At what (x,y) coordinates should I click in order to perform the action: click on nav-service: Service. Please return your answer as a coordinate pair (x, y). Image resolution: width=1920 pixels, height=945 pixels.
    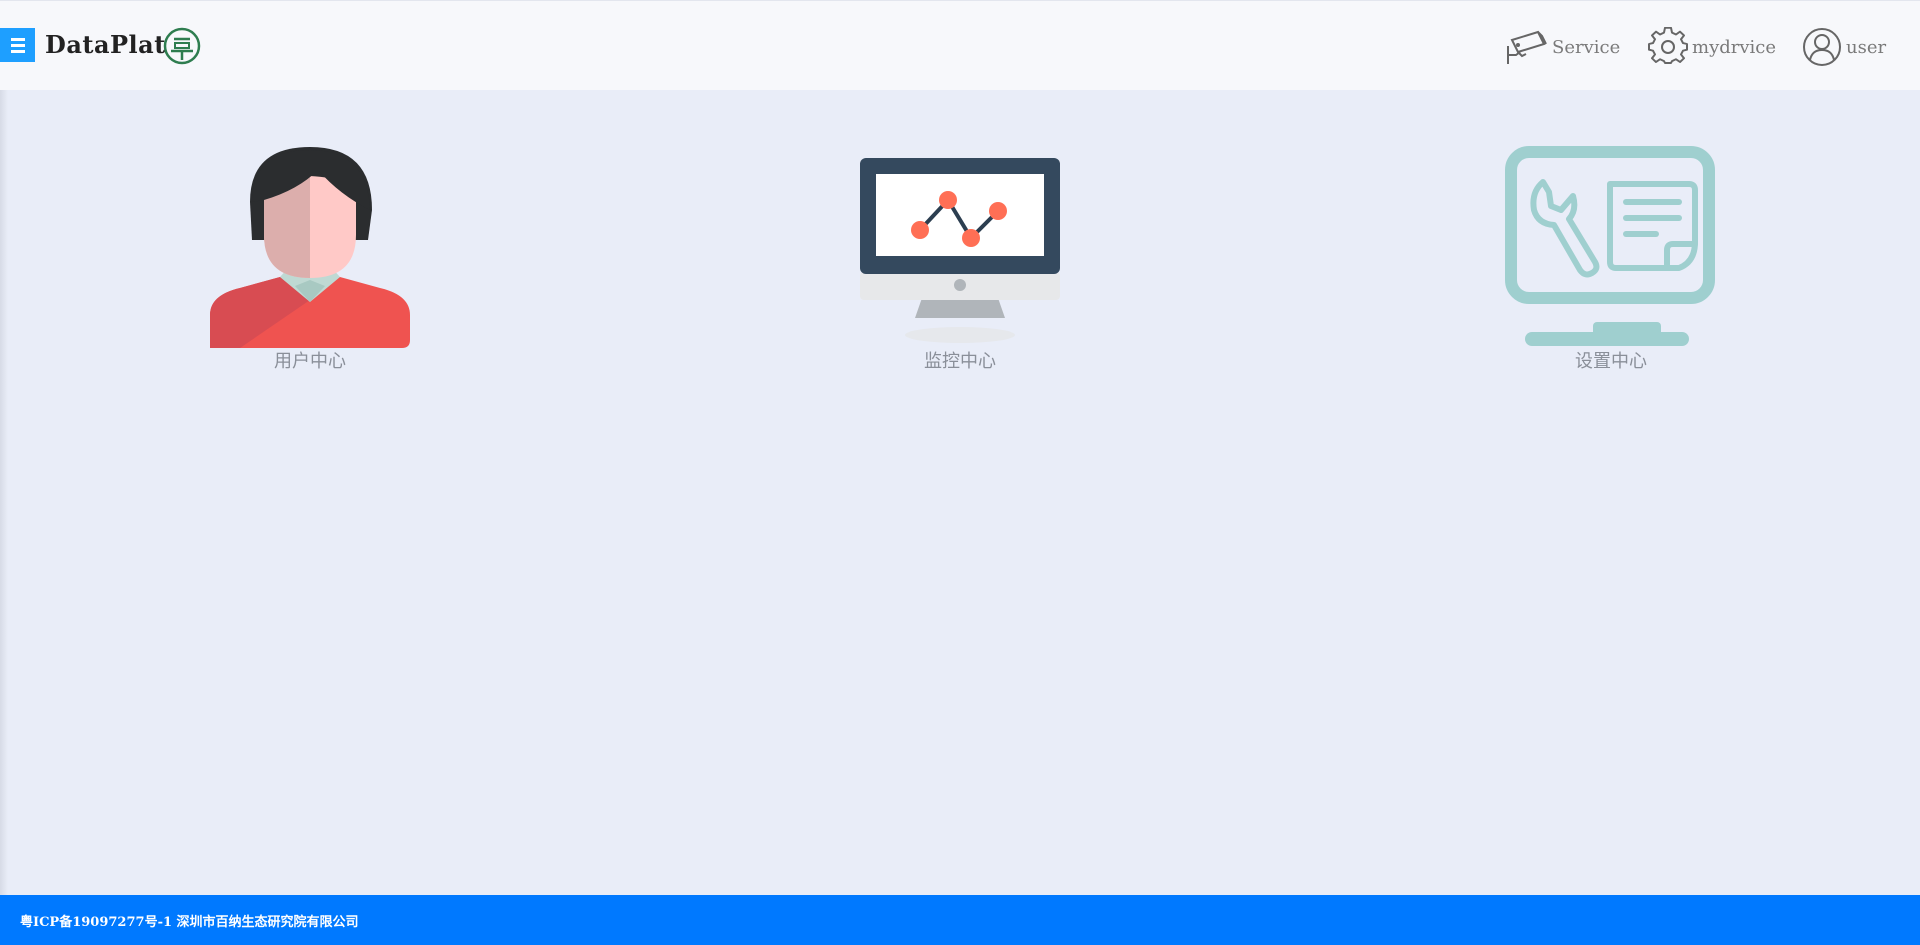
    Looking at the image, I should click on (1562, 47).